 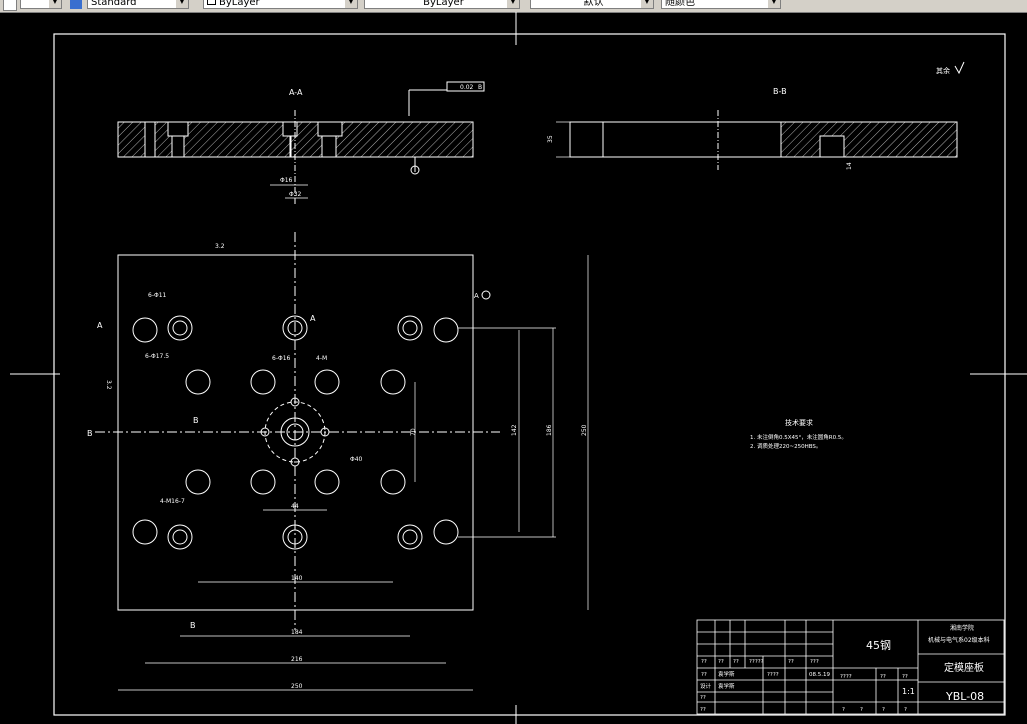 I want to click on lineweight-value: 默认, so click(x=593, y=4).